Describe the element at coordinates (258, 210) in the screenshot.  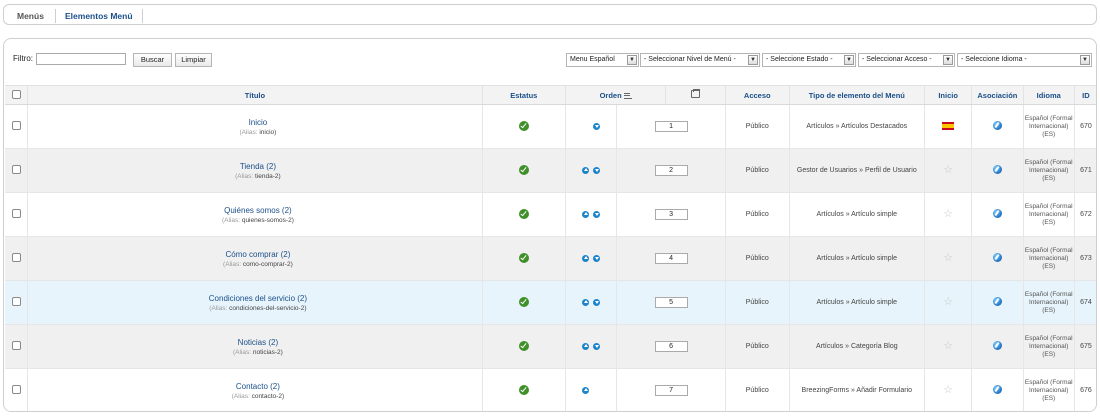
I see `item-title-link: Quiénes somos (2)` at that location.